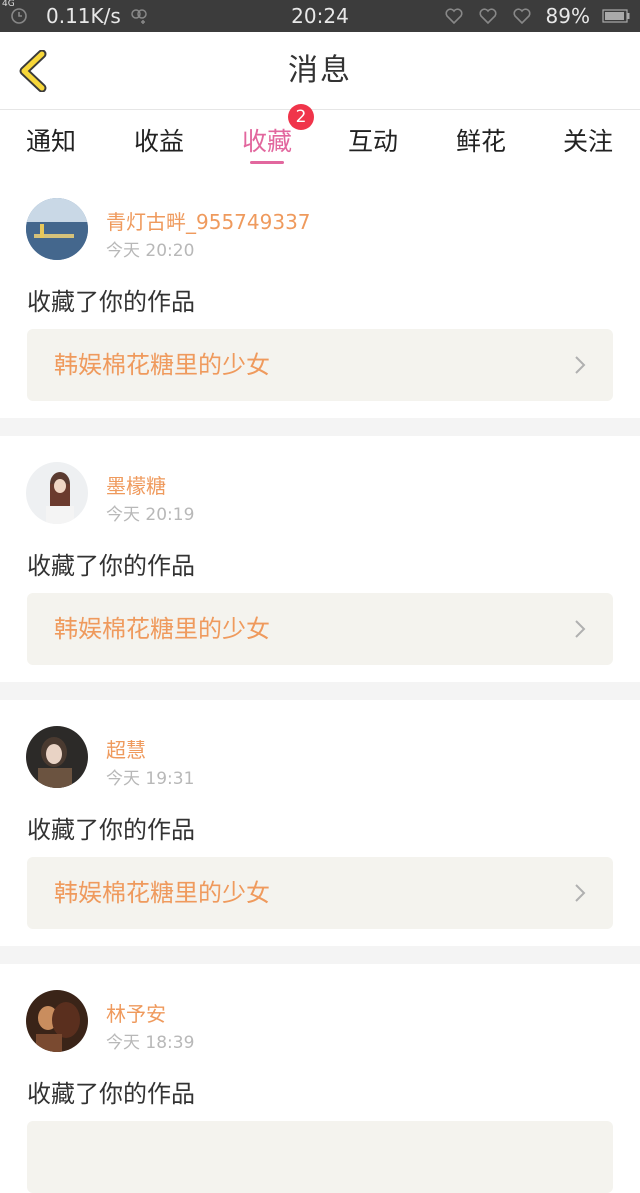 This screenshot has height=1193, width=640. I want to click on username: 青灯古畔_955749337, so click(208, 220).